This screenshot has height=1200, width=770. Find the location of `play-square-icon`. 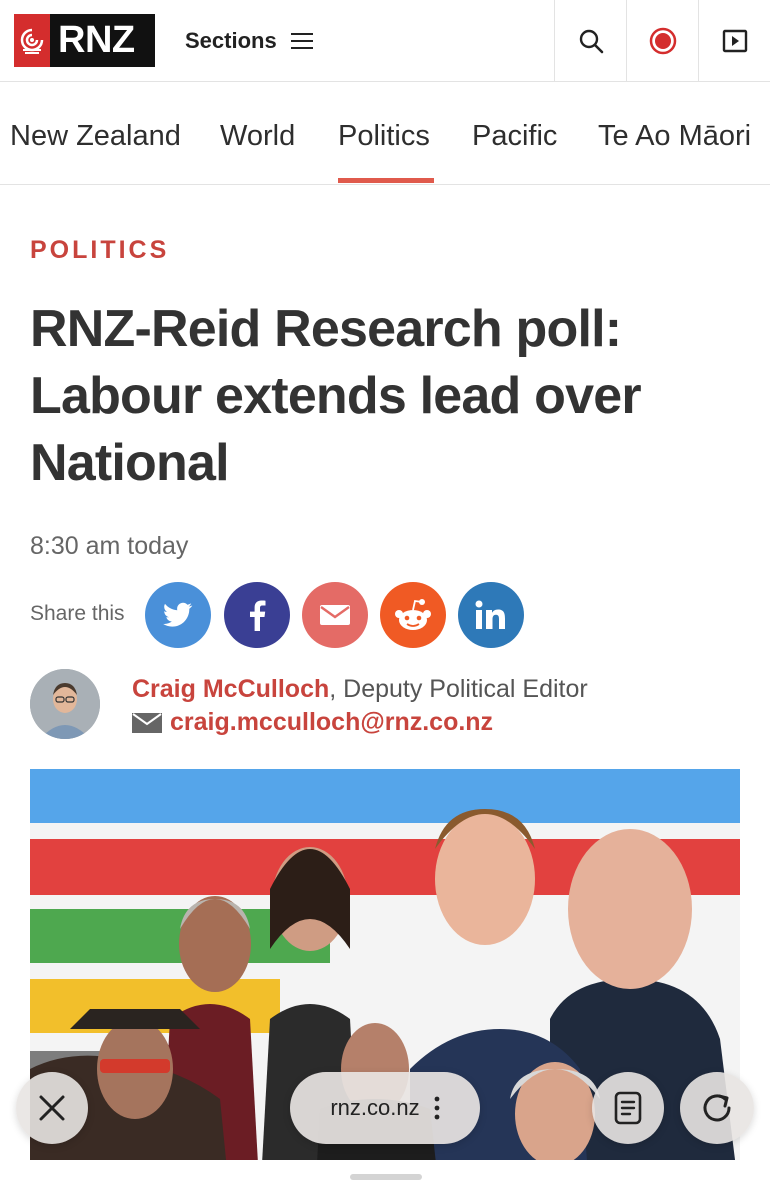

play-square-icon is located at coordinates (734, 41).